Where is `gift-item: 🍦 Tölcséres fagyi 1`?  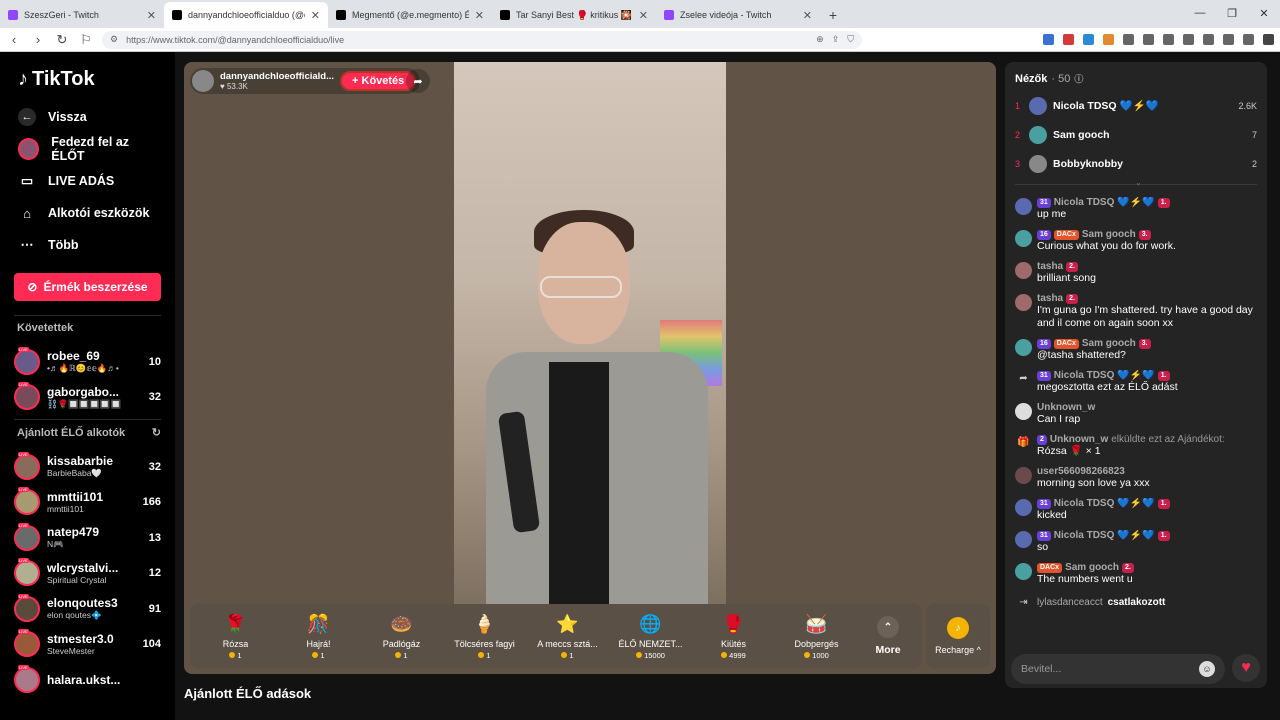 gift-item: 🍦 Tölcséres fagyi 1 is located at coordinates (484, 636).